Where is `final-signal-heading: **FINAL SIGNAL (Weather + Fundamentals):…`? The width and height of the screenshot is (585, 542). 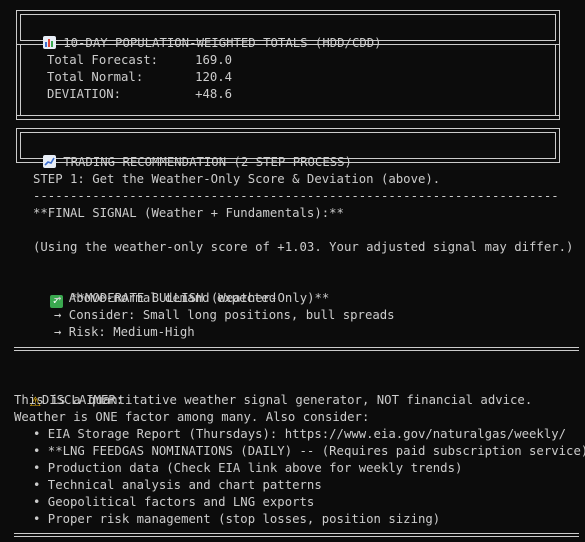
final-signal-heading: **FINAL SIGNAL (Weather + Fundamentals):… is located at coordinates (188, 213).